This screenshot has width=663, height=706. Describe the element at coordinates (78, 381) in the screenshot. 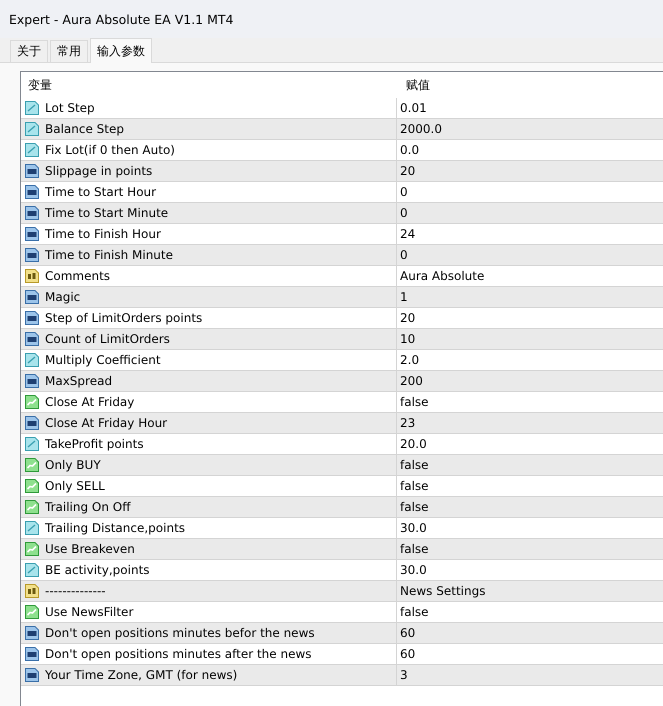

I see `parameter-name: MaxSpread` at that location.